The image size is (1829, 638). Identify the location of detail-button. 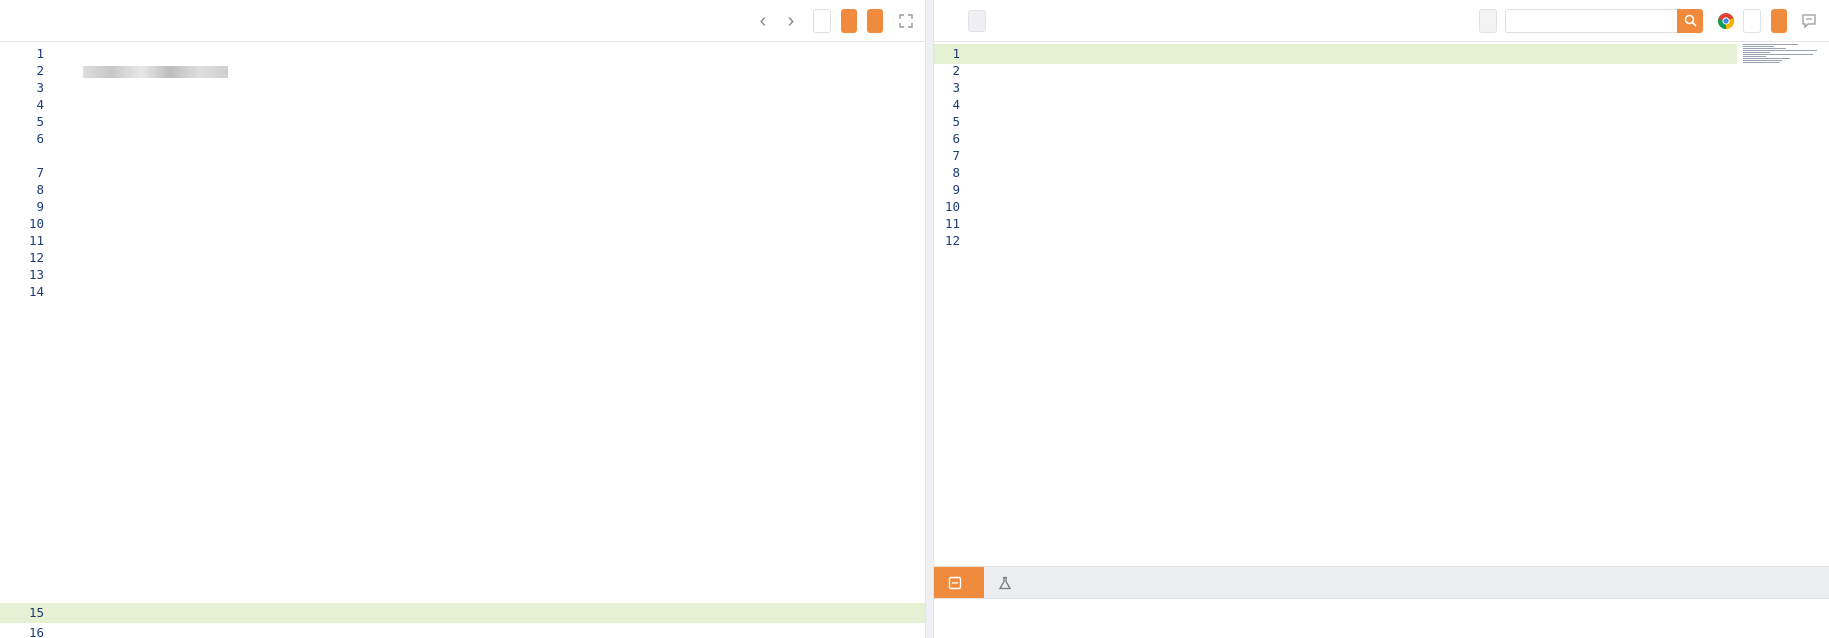
(1779, 20).